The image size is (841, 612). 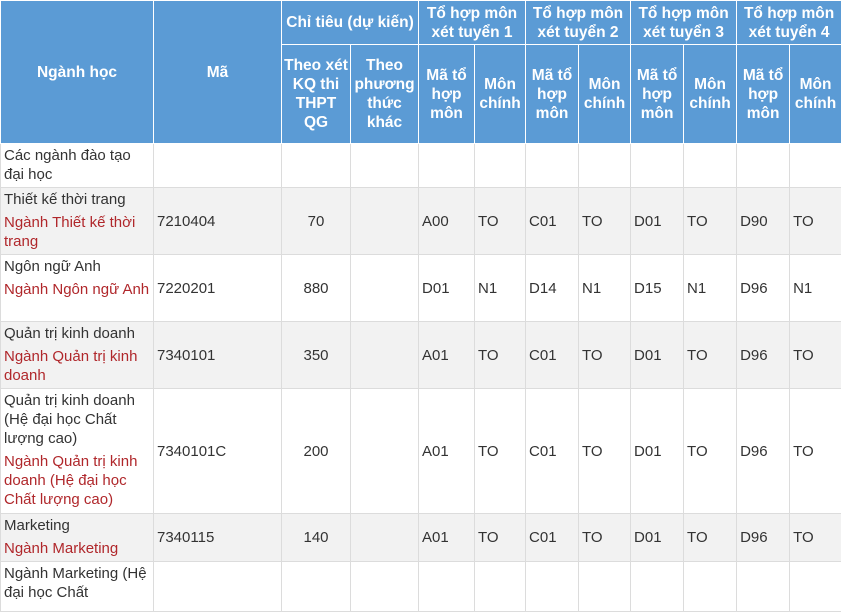 What do you see at coordinates (447, 221) in the screenshot?
I see `combo-code: A00` at bounding box center [447, 221].